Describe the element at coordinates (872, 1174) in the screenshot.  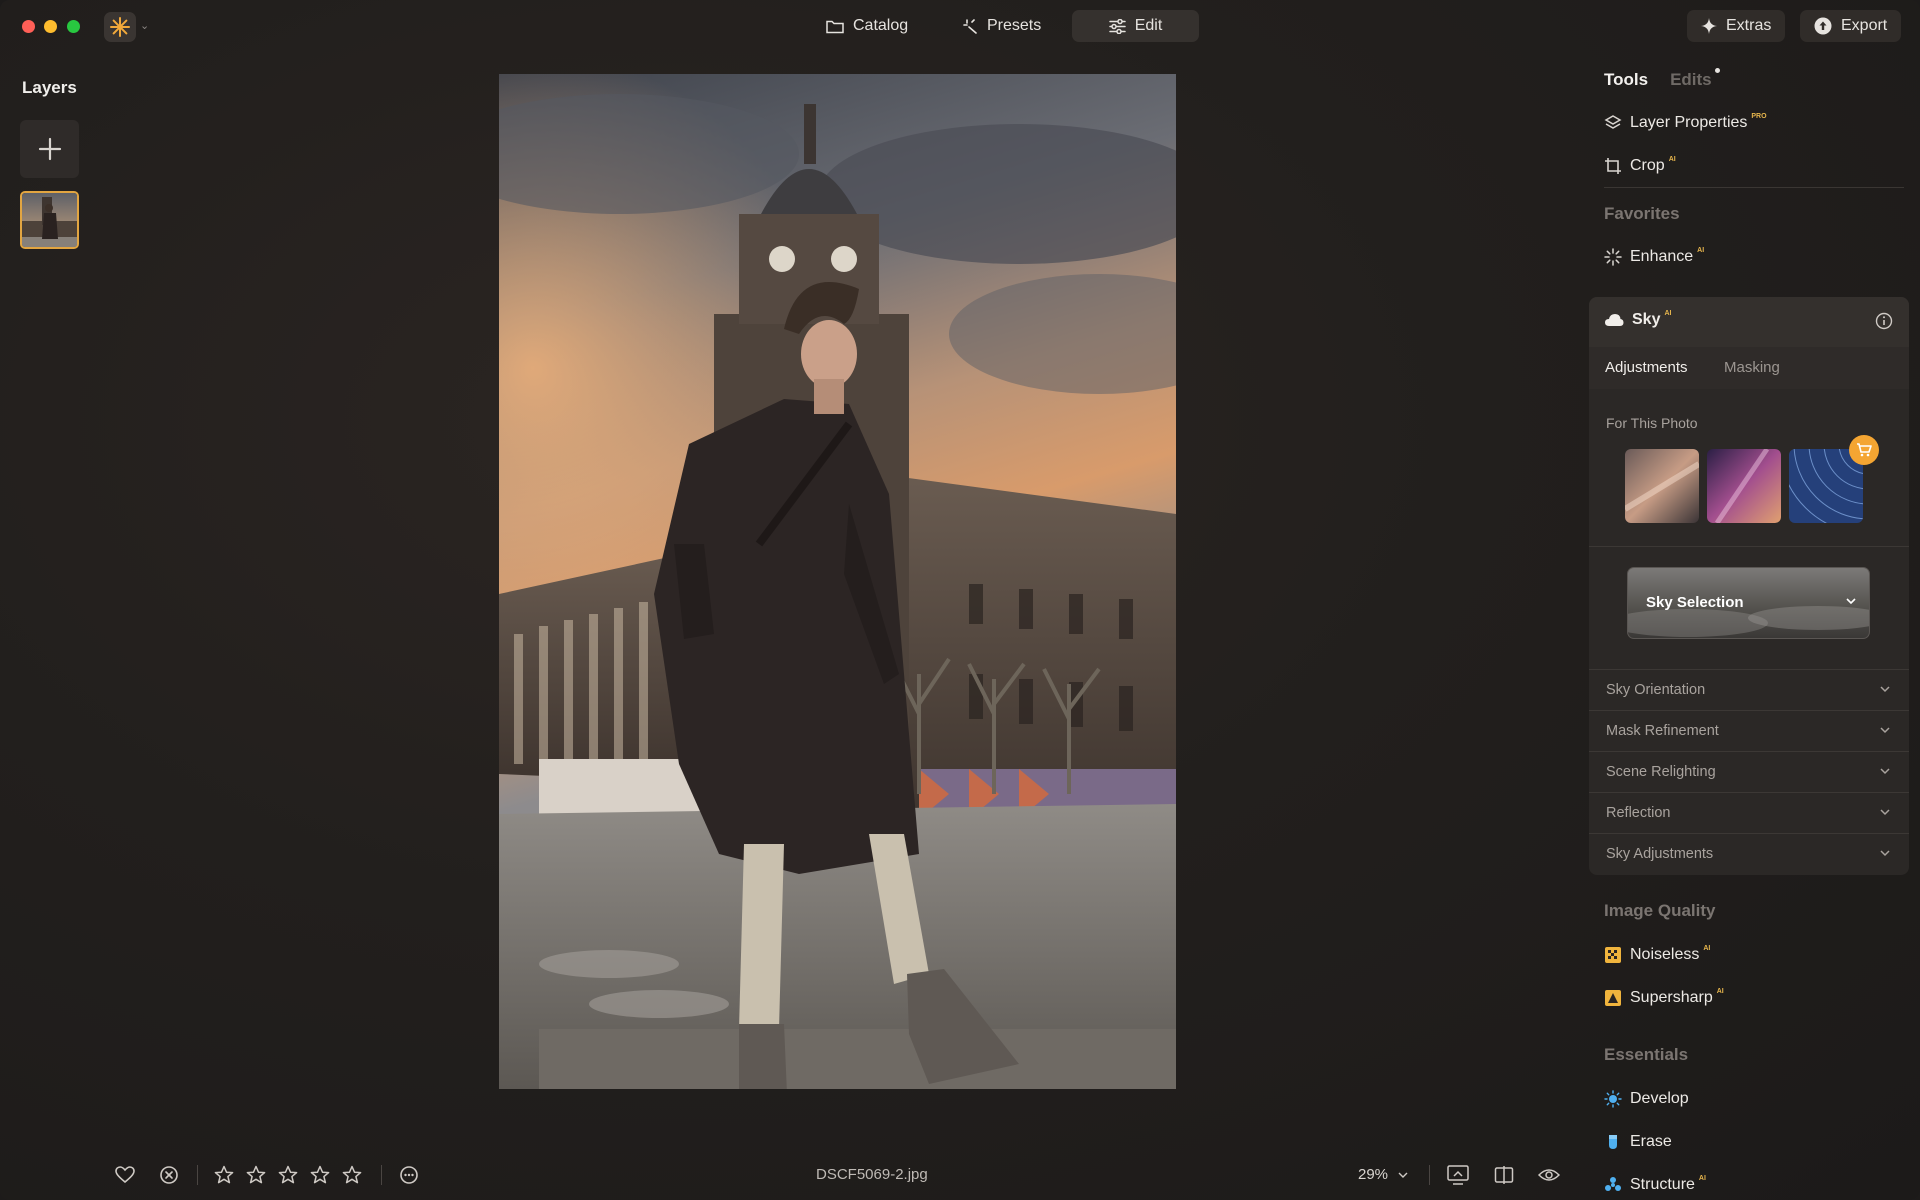
I see `filename-label: DSCF5069-2.jpg` at that location.